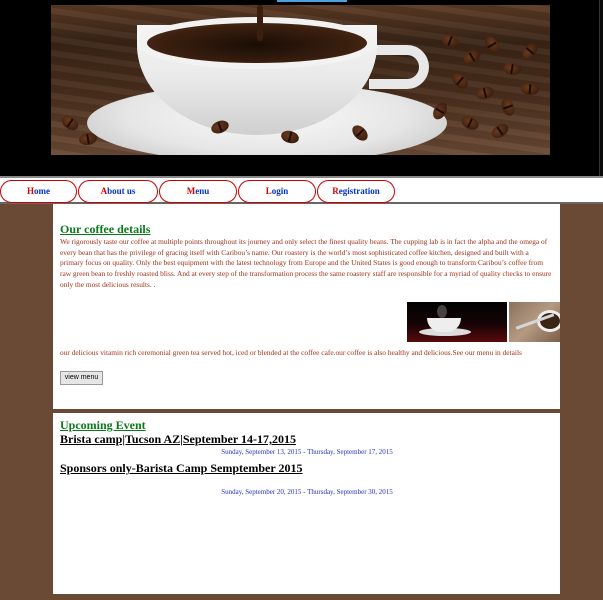 The width and height of the screenshot is (603, 600). Describe the element at coordinates (457, 322) in the screenshot. I see `coffee-cup-thumbnail` at that location.